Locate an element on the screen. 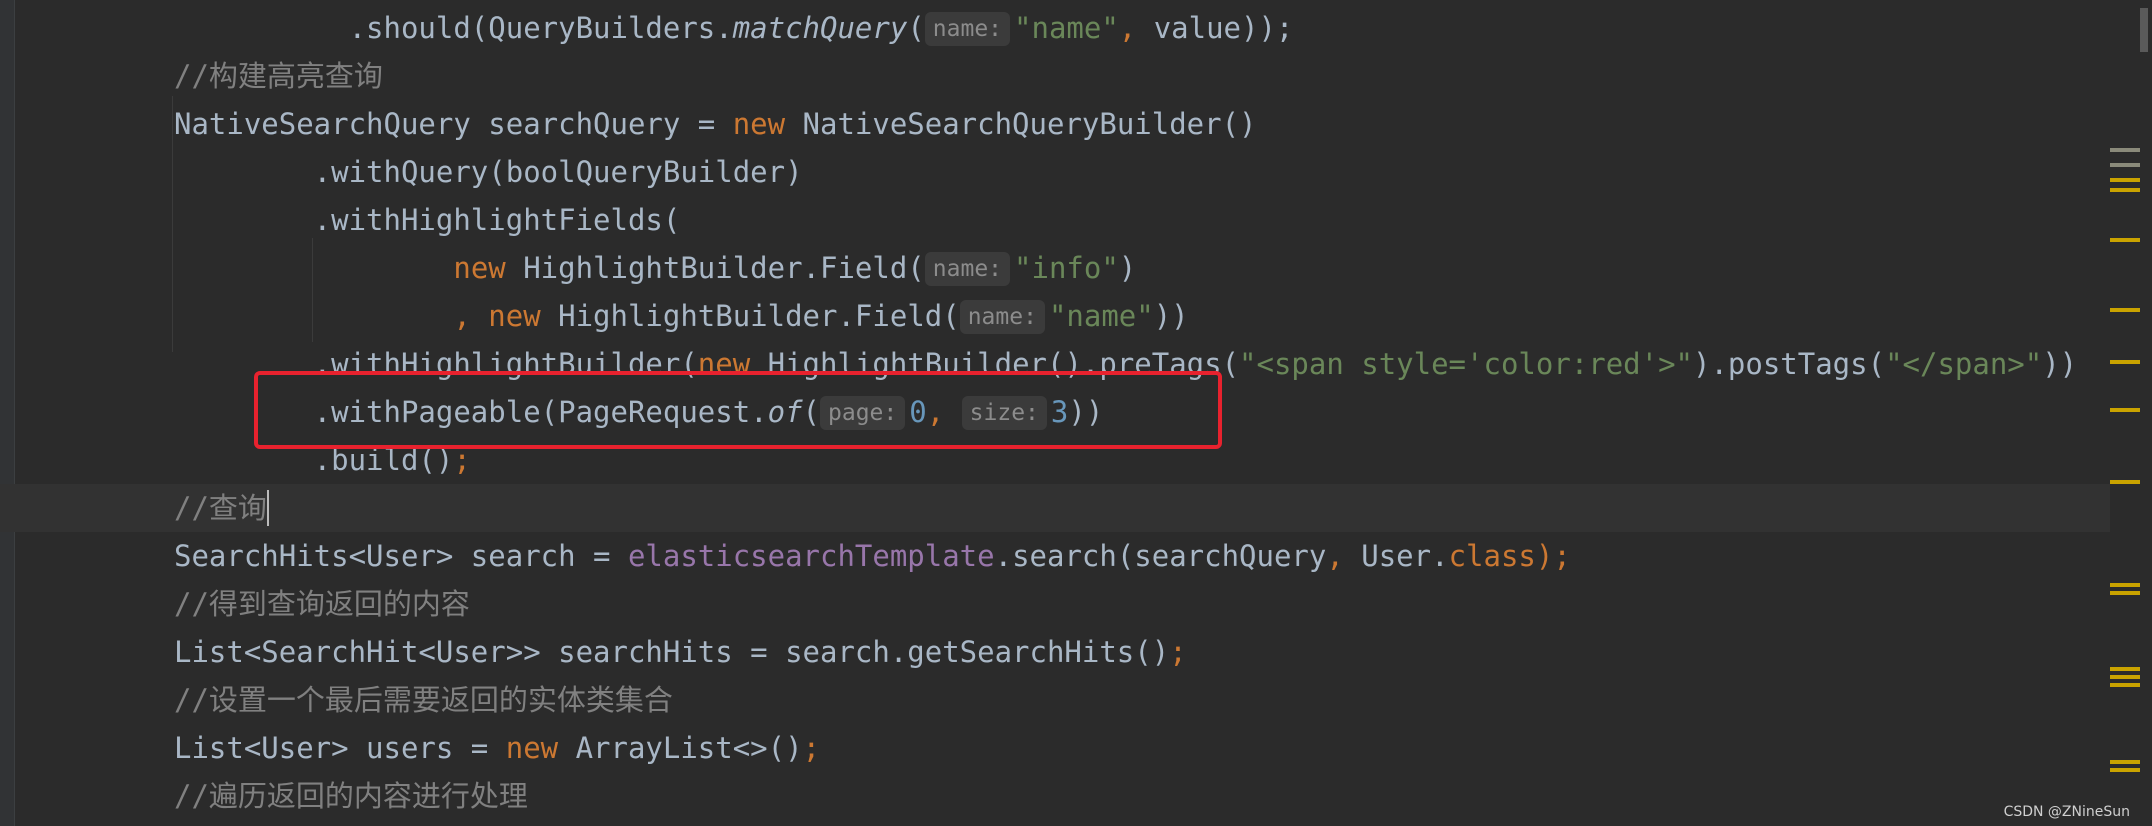 This screenshot has width=2152, height=826. code-token: NativeSearchQueryBuilder() is located at coordinates (1029, 124).